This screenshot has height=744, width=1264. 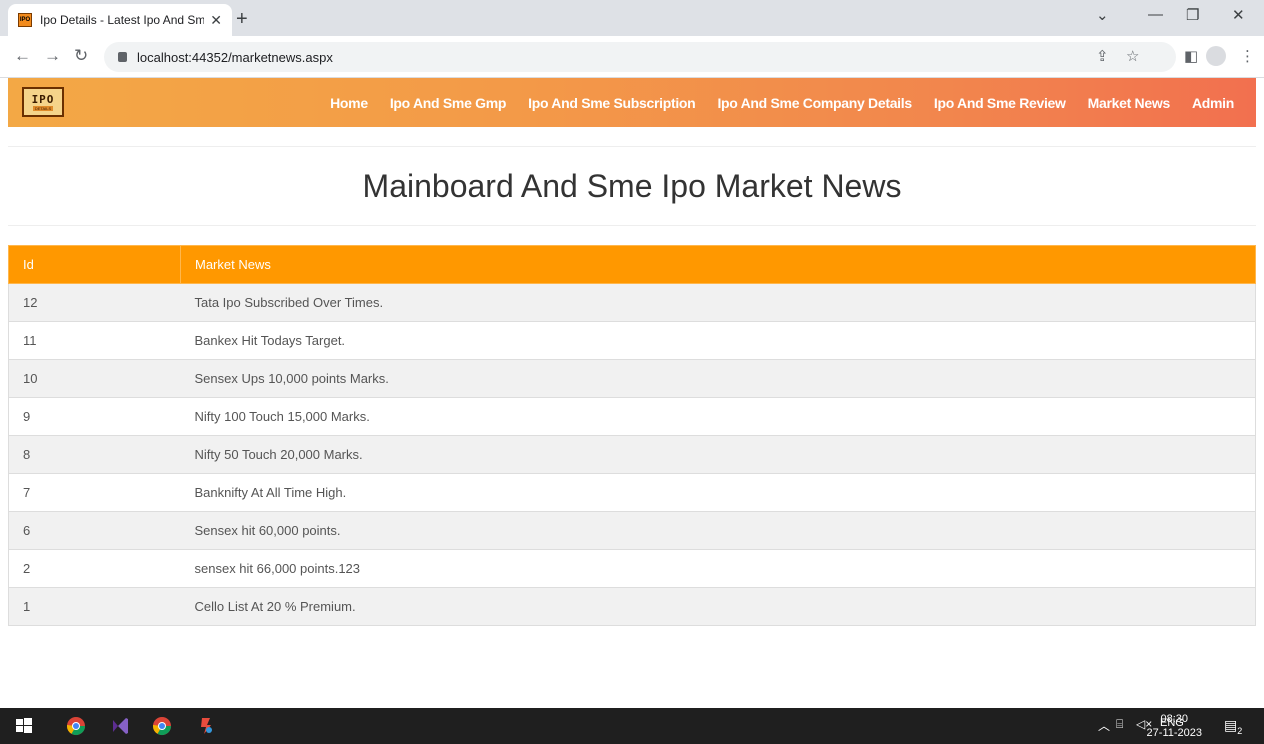 What do you see at coordinates (81, 56) in the screenshot?
I see `reload-icon: ↻` at bounding box center [81, 56].